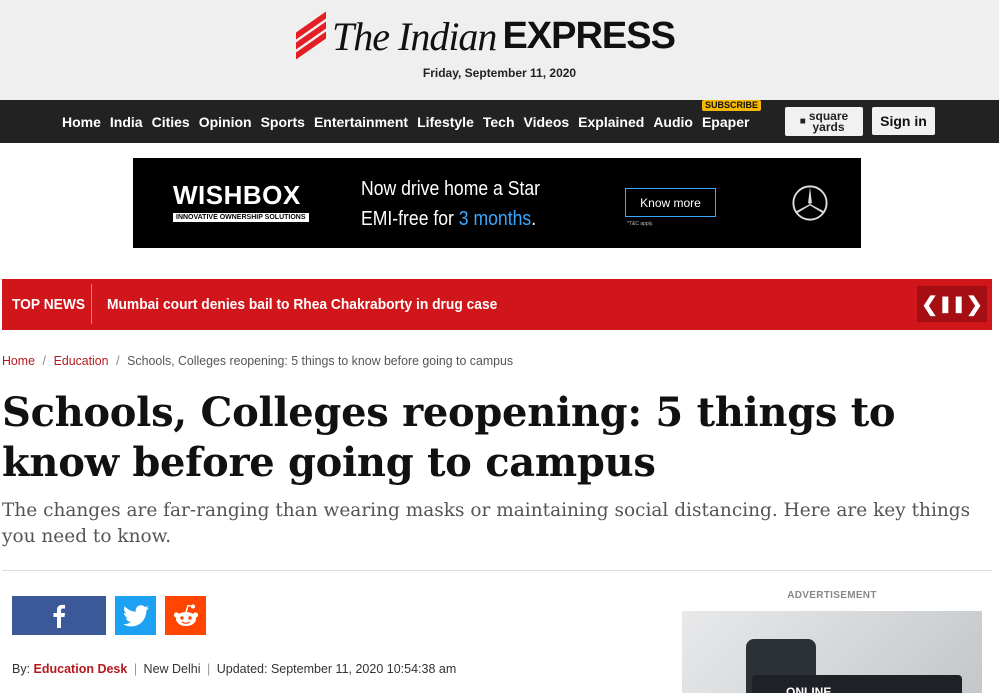 The height and width of the screenshot is (693, 999). I want to click on ad-brand: WISHBOX, so click(237, 195).